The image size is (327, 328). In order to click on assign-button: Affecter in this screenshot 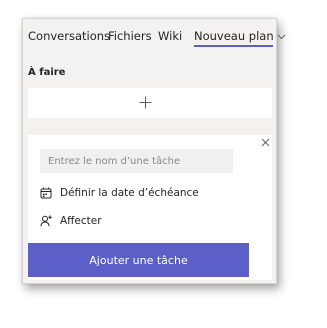, I will do `click(71, 221)`.